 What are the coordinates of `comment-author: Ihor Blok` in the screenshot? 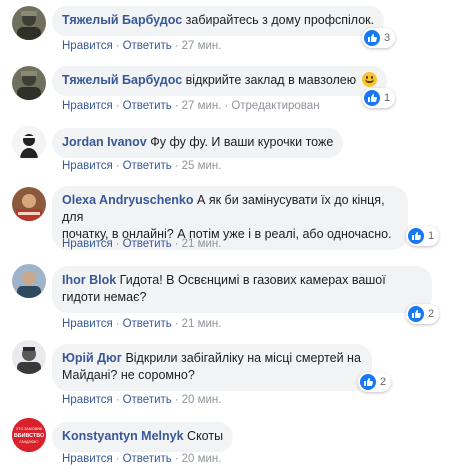 It's located at (89, 280).